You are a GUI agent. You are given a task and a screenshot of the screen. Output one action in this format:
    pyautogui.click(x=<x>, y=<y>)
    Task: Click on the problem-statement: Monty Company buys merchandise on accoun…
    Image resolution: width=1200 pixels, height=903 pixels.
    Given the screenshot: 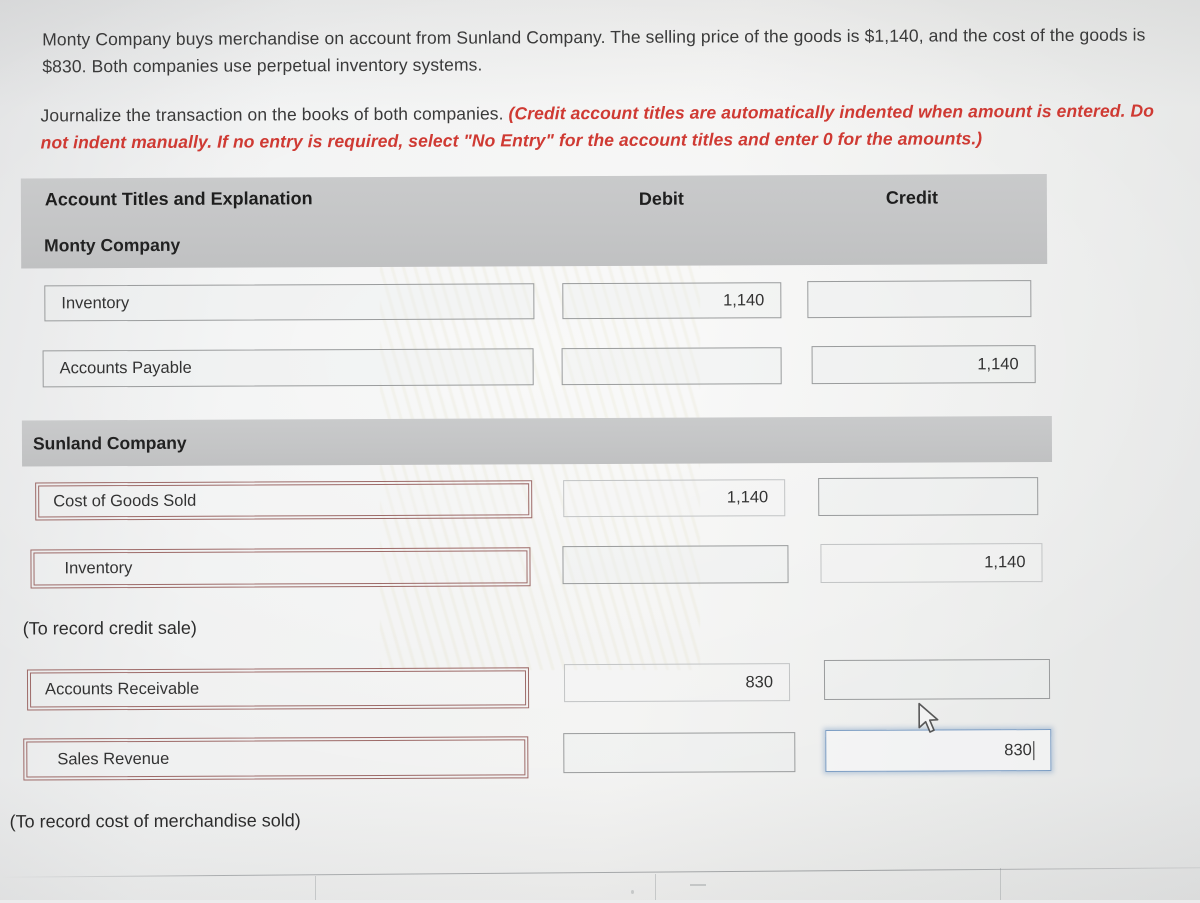 What is the action you would take?
    pyautogui.click(x=594, y=50)
    